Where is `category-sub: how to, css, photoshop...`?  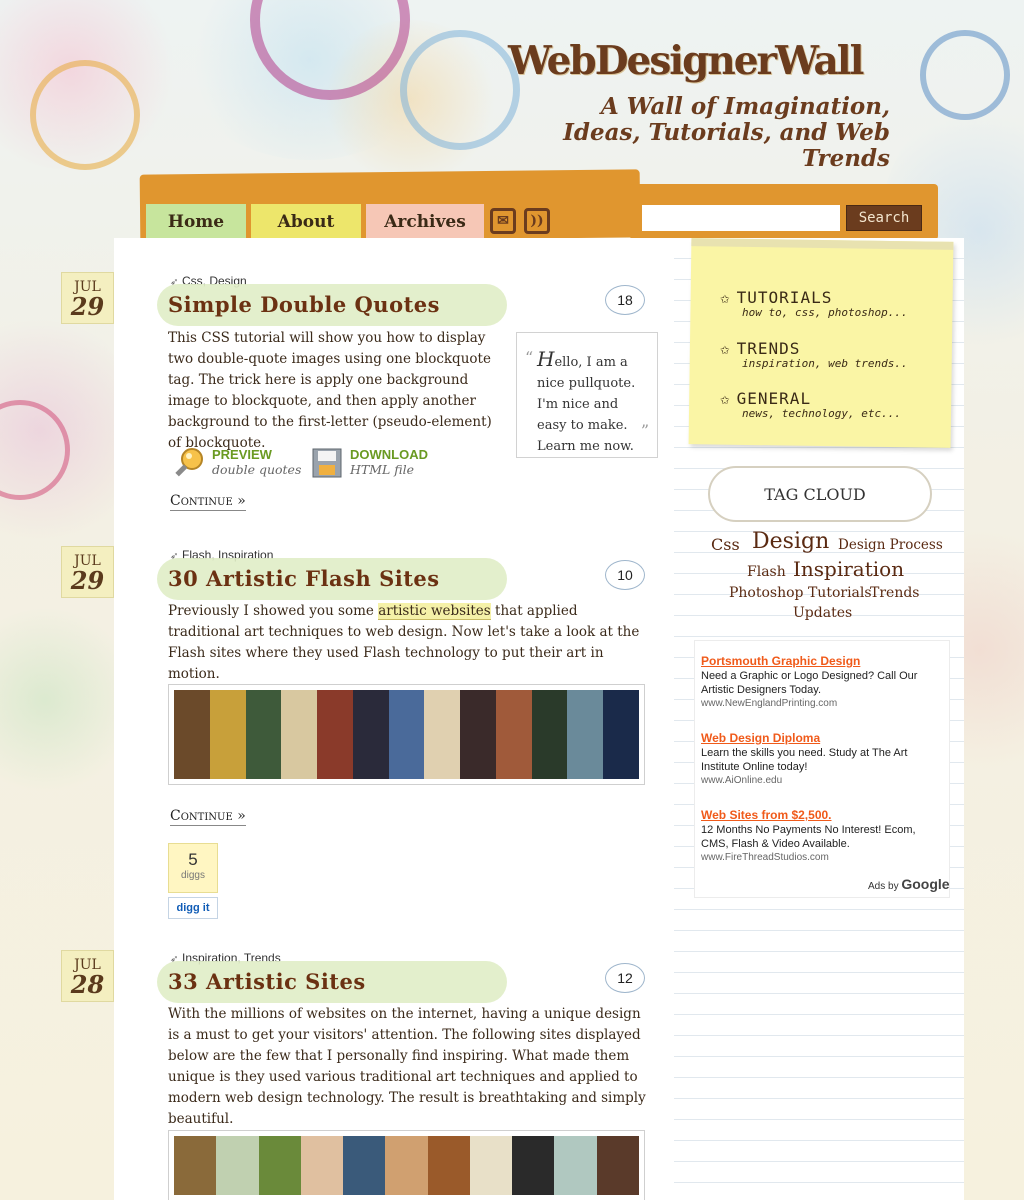 category-sub: how to, css, photoshop... is located at coordinates (825, 312).